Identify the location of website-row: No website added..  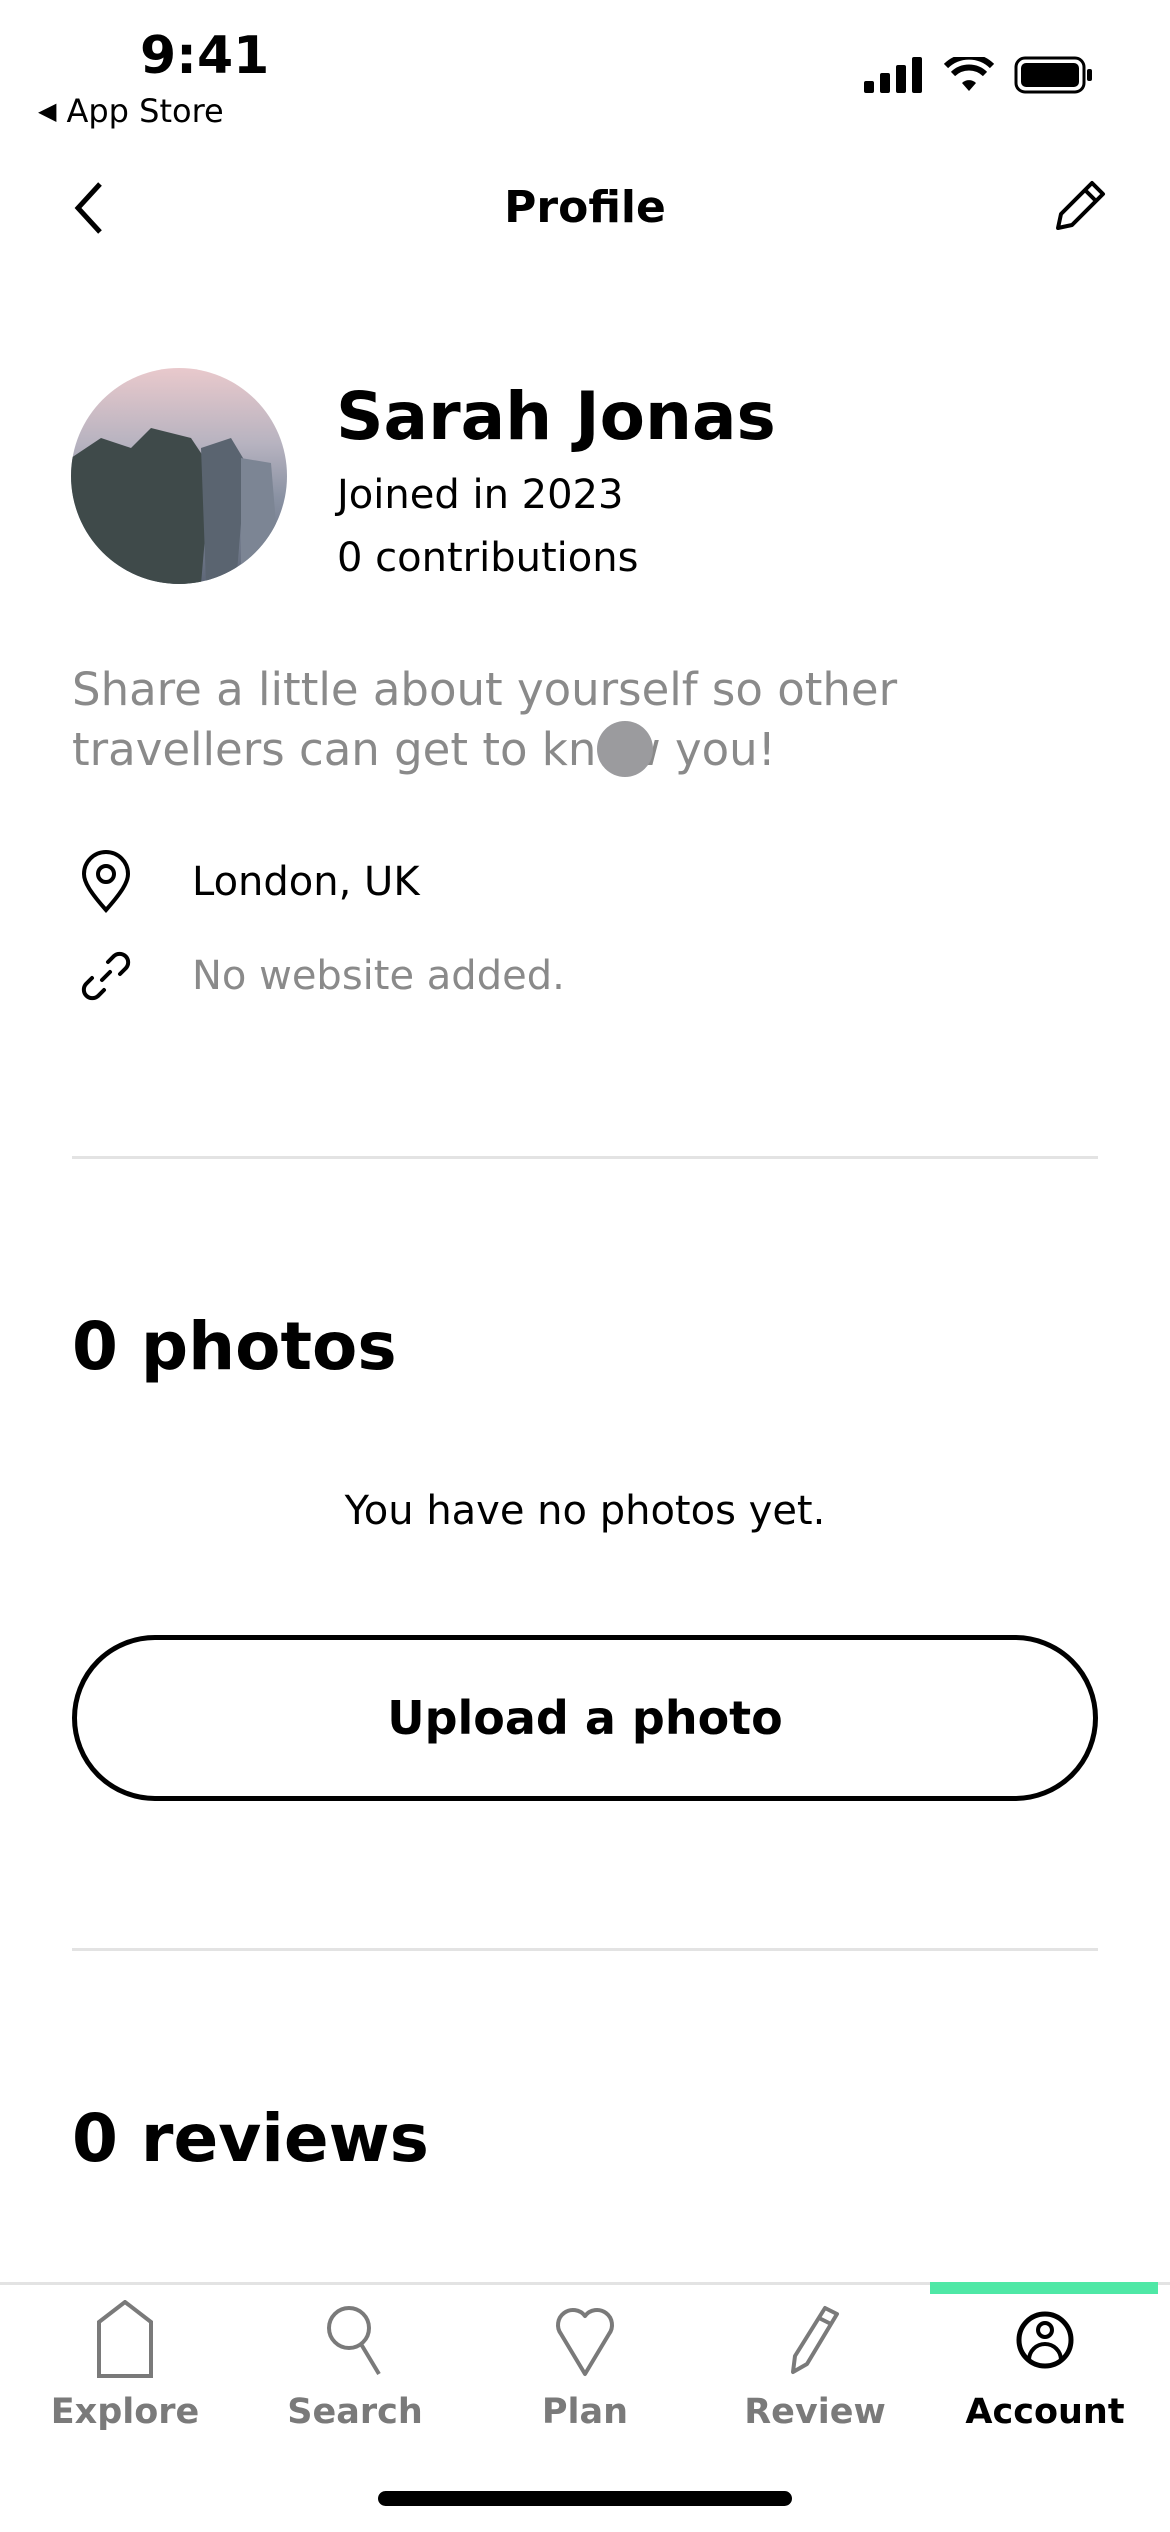
(321, 976).